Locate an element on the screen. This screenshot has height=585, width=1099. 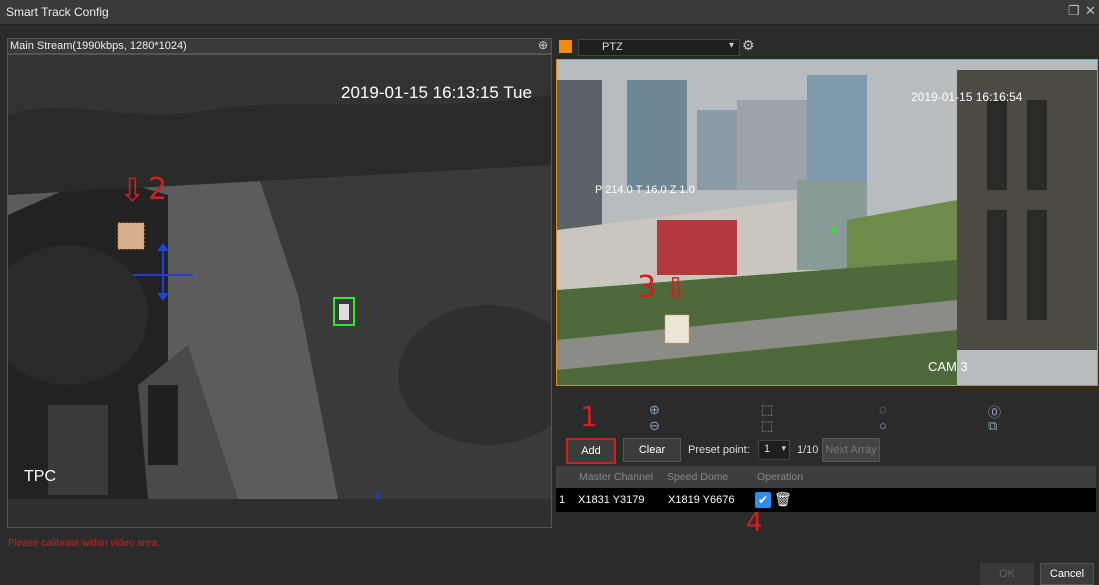
table-row: 1 X1831 Y3179 X1819 Y6676 ✔ 🗑 is located at coordinates (826, 500).